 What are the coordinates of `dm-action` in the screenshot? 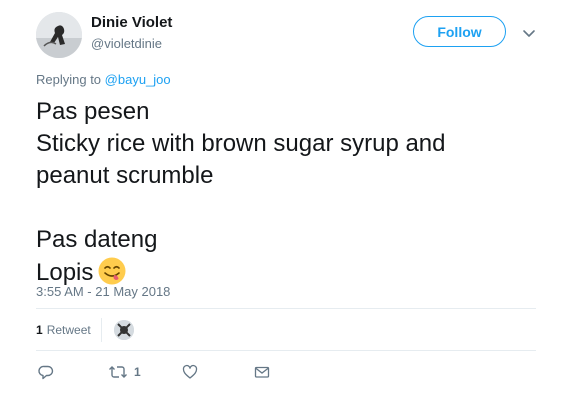 It's located at (262, 372).